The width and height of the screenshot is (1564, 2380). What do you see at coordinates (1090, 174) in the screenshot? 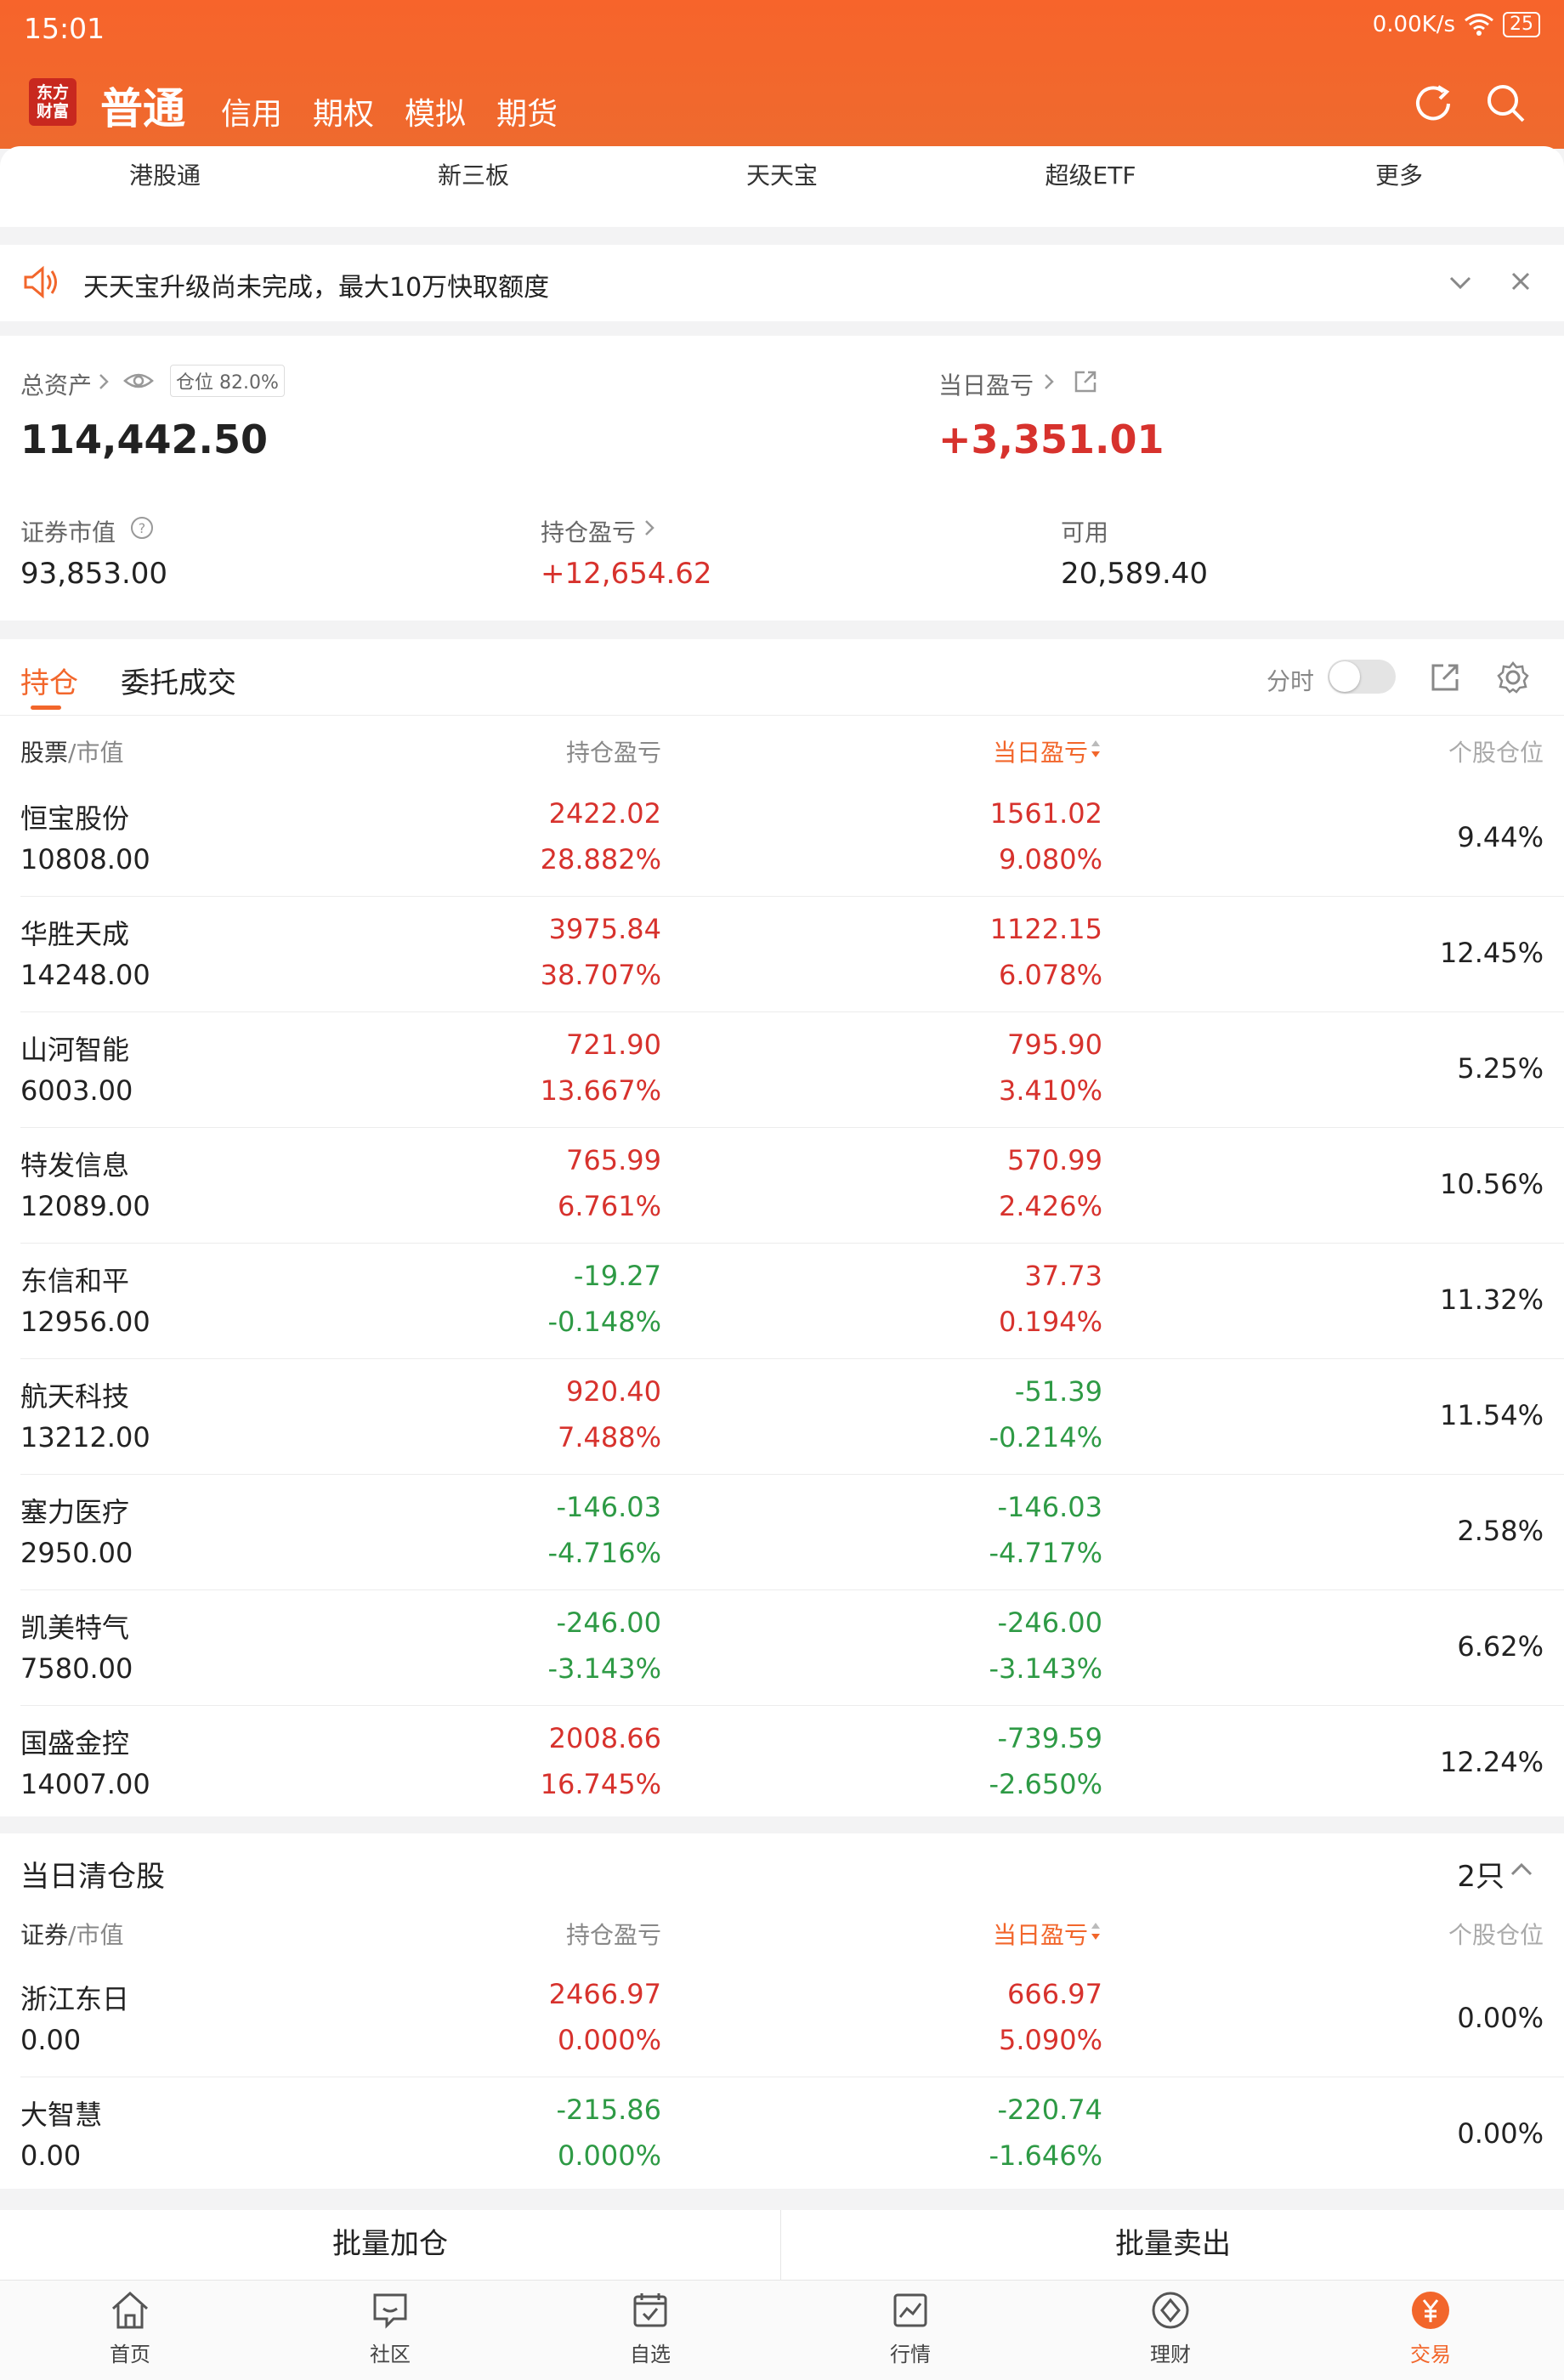
I see `subnav-super-etf: 超级ETF` at bounding box center [1090, 174].